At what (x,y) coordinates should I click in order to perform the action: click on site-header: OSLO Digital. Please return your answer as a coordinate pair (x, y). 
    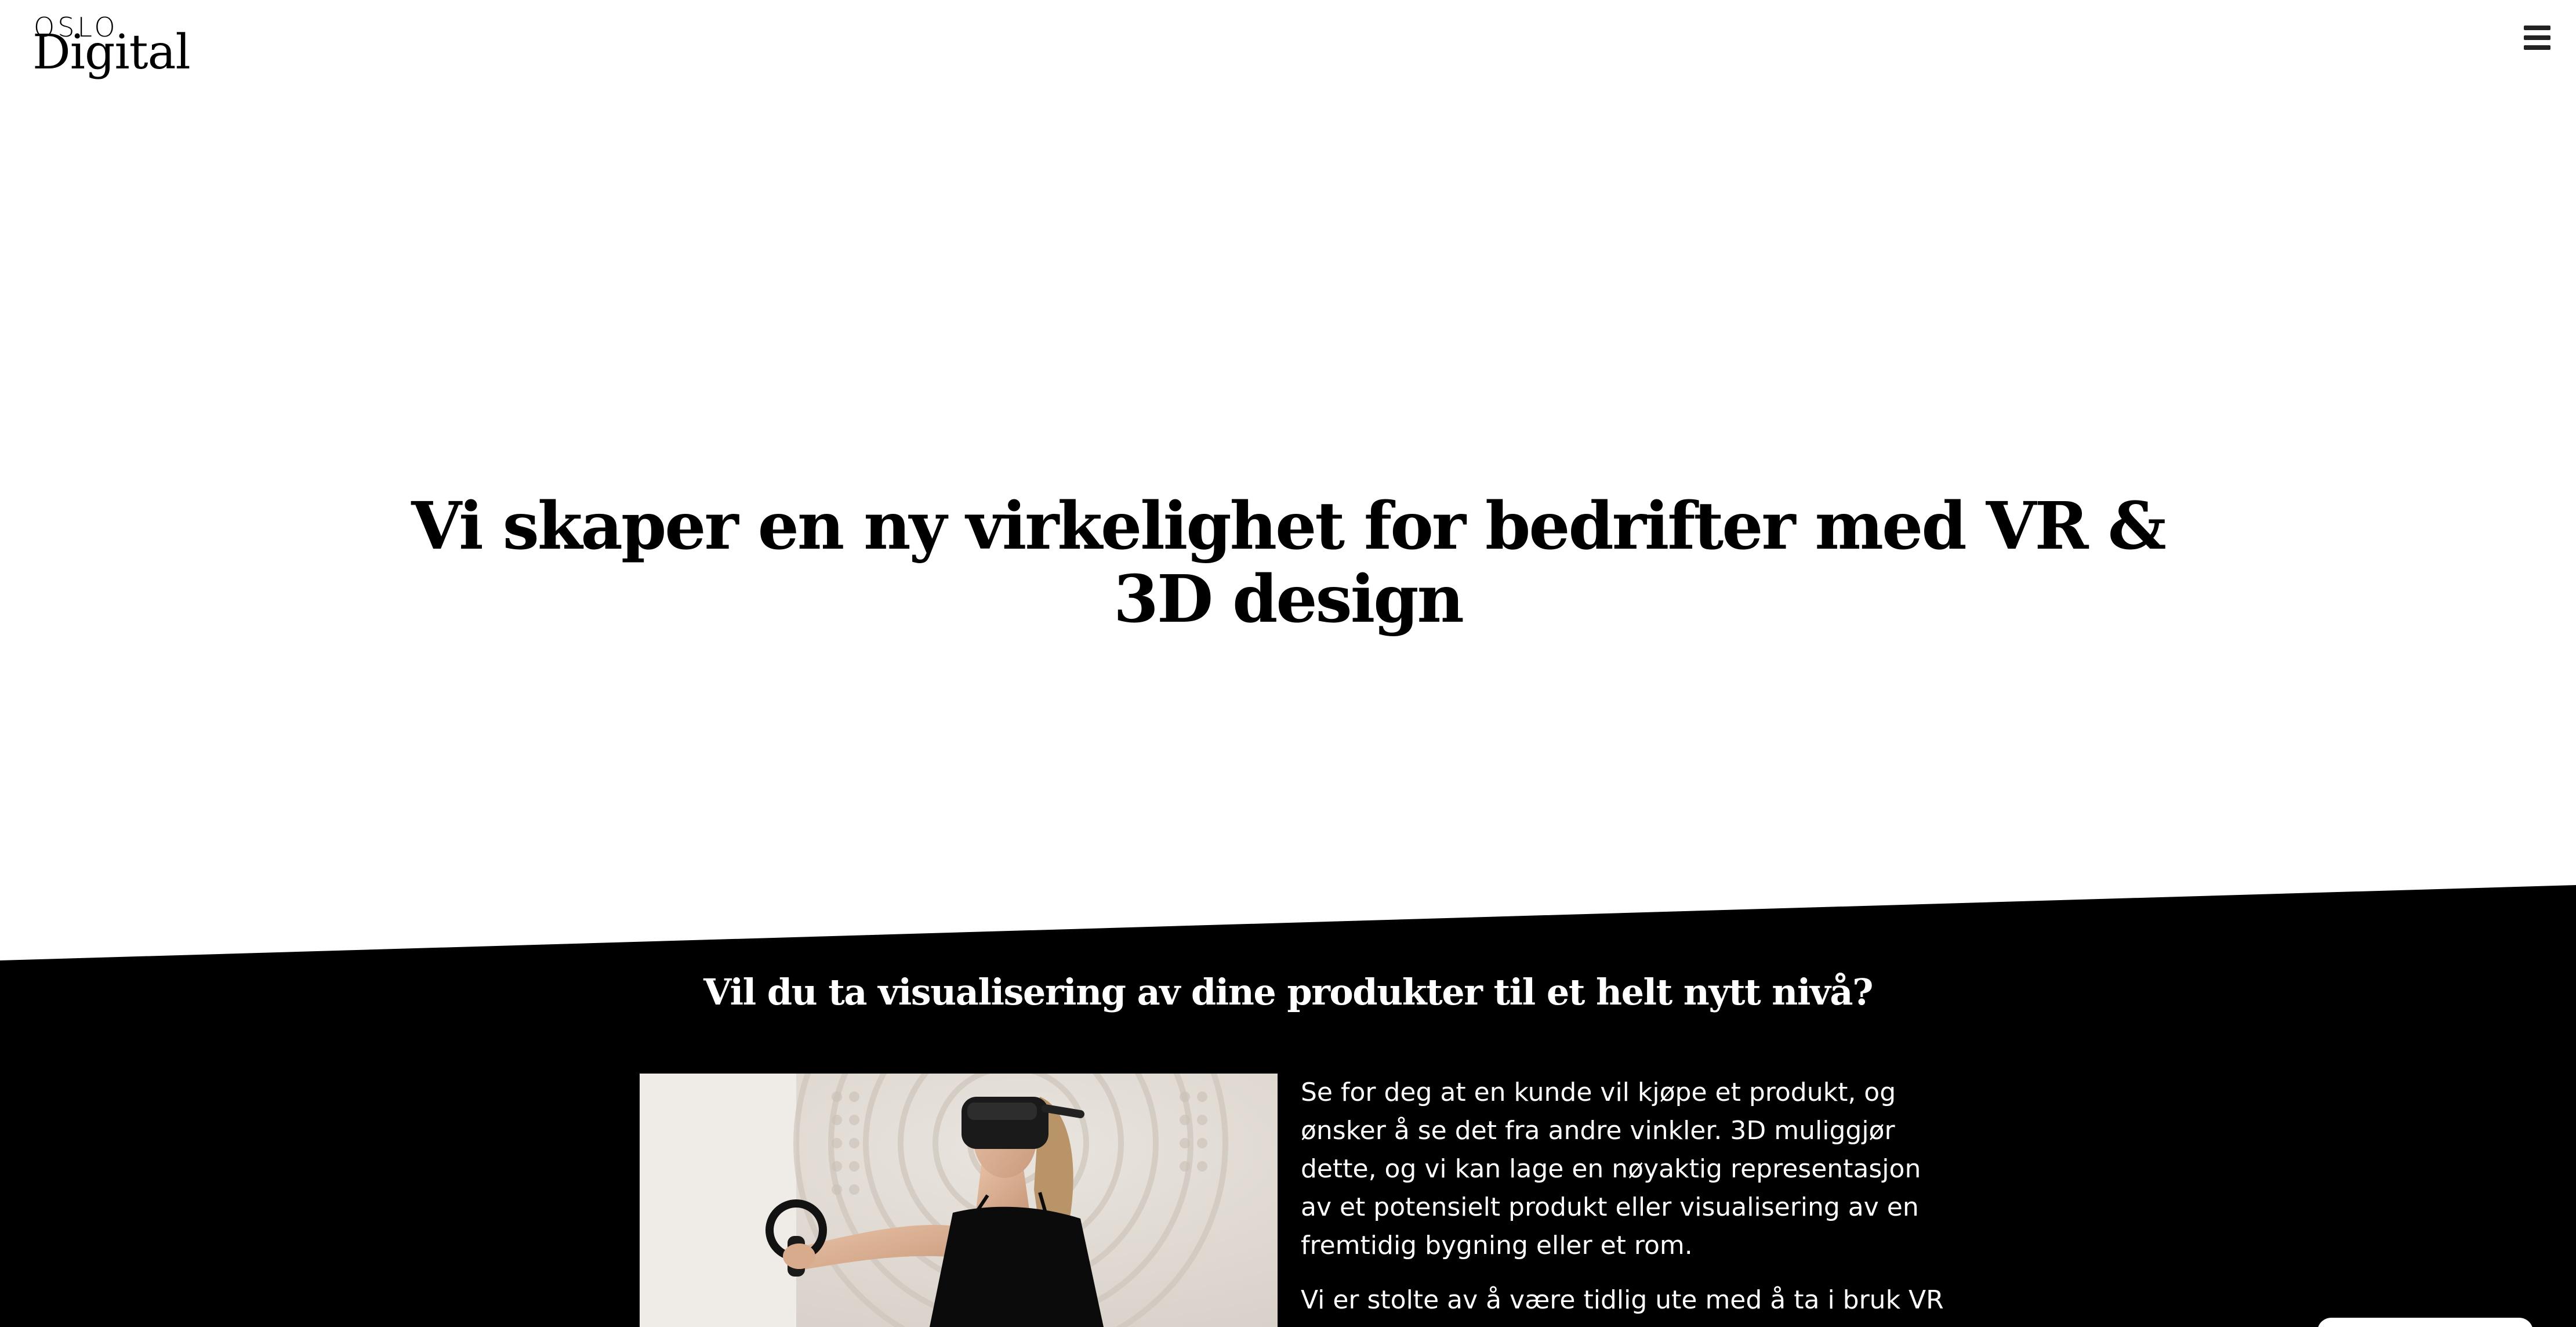
    Looking at the image, I should click on (1288, 43).